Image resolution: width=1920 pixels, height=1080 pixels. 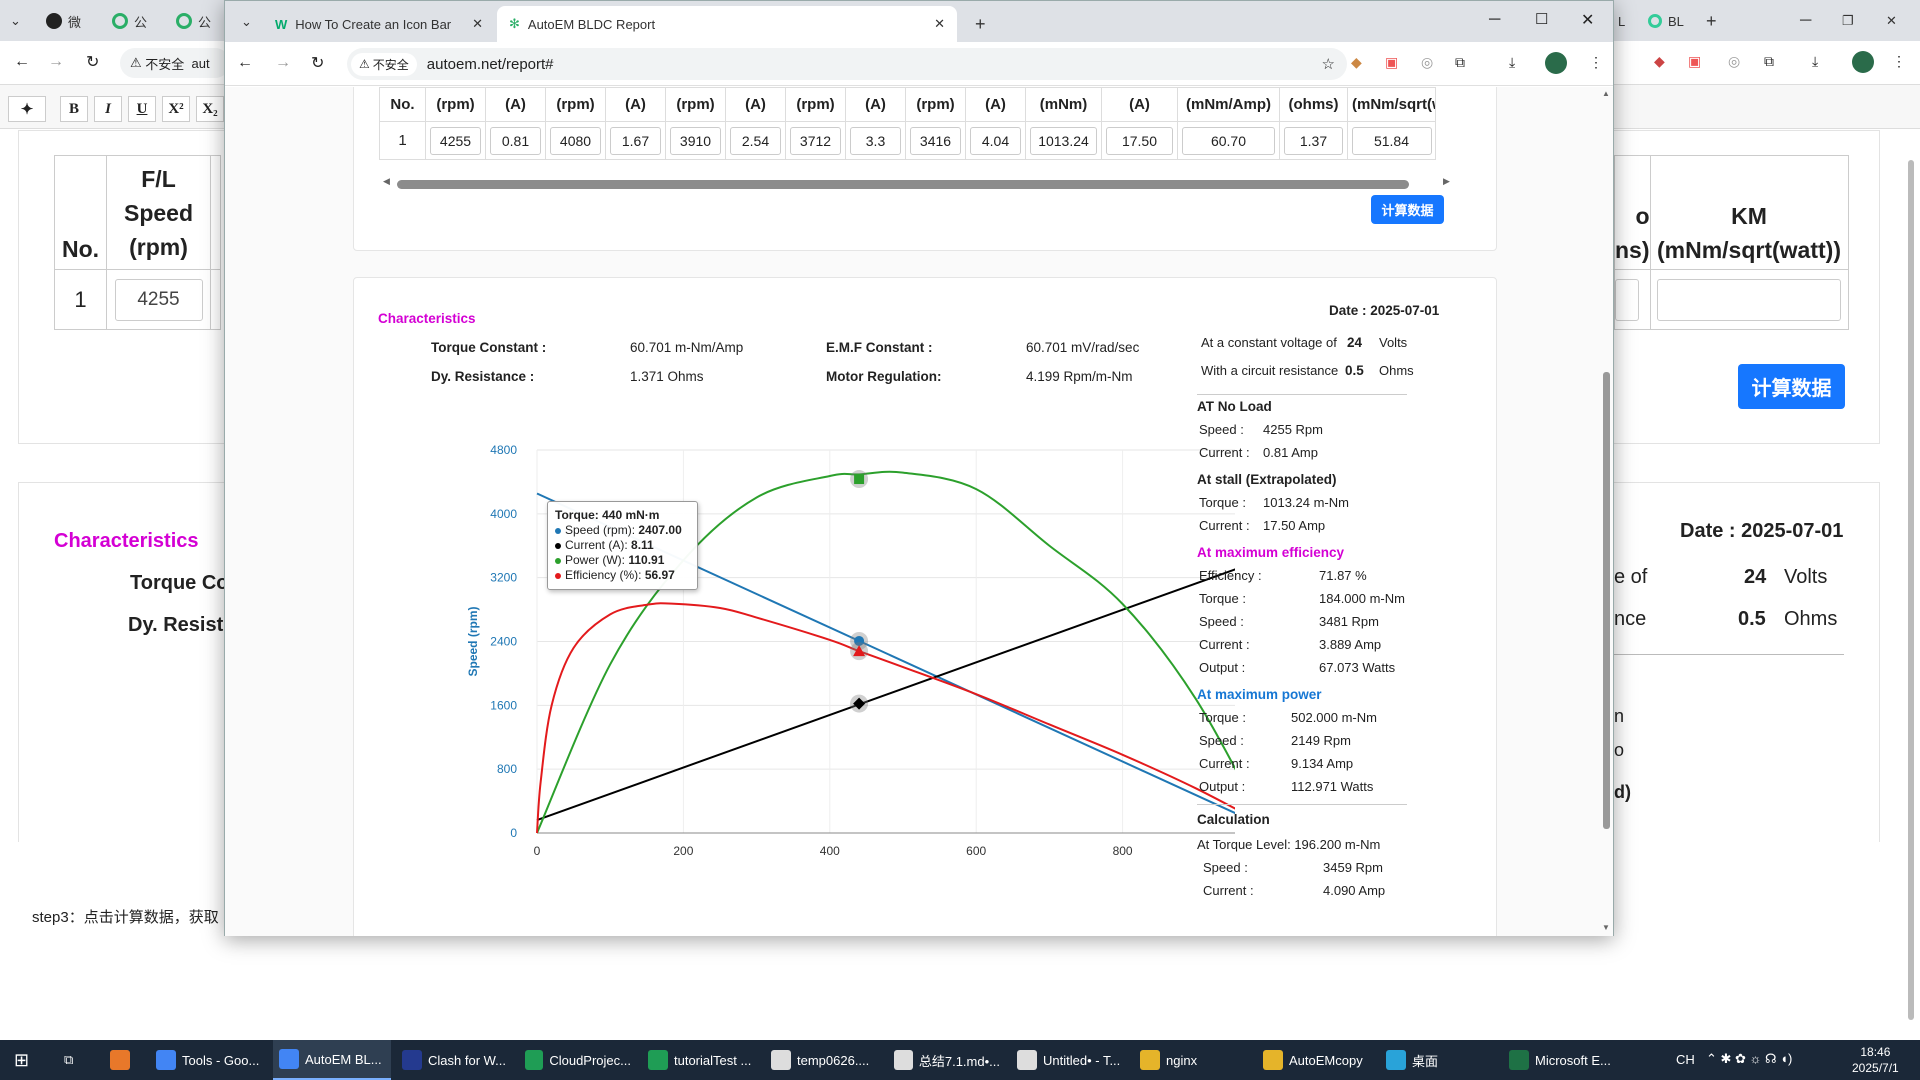 What do you see at coordinates (635, 140) in the screenshot?
I see `value-input: 1.67` at bounding box center [635, 140].